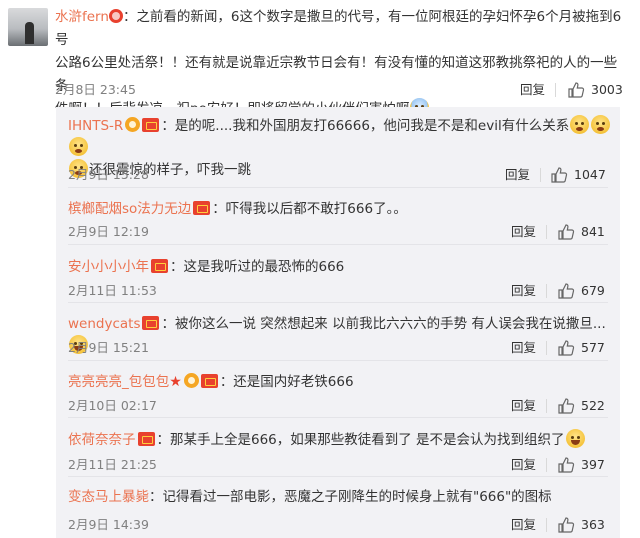 This screenshot has width=640, height=538. Describe the element at coordinates (593, 464) in the screenshot. I see `like-count: 397` at that location.